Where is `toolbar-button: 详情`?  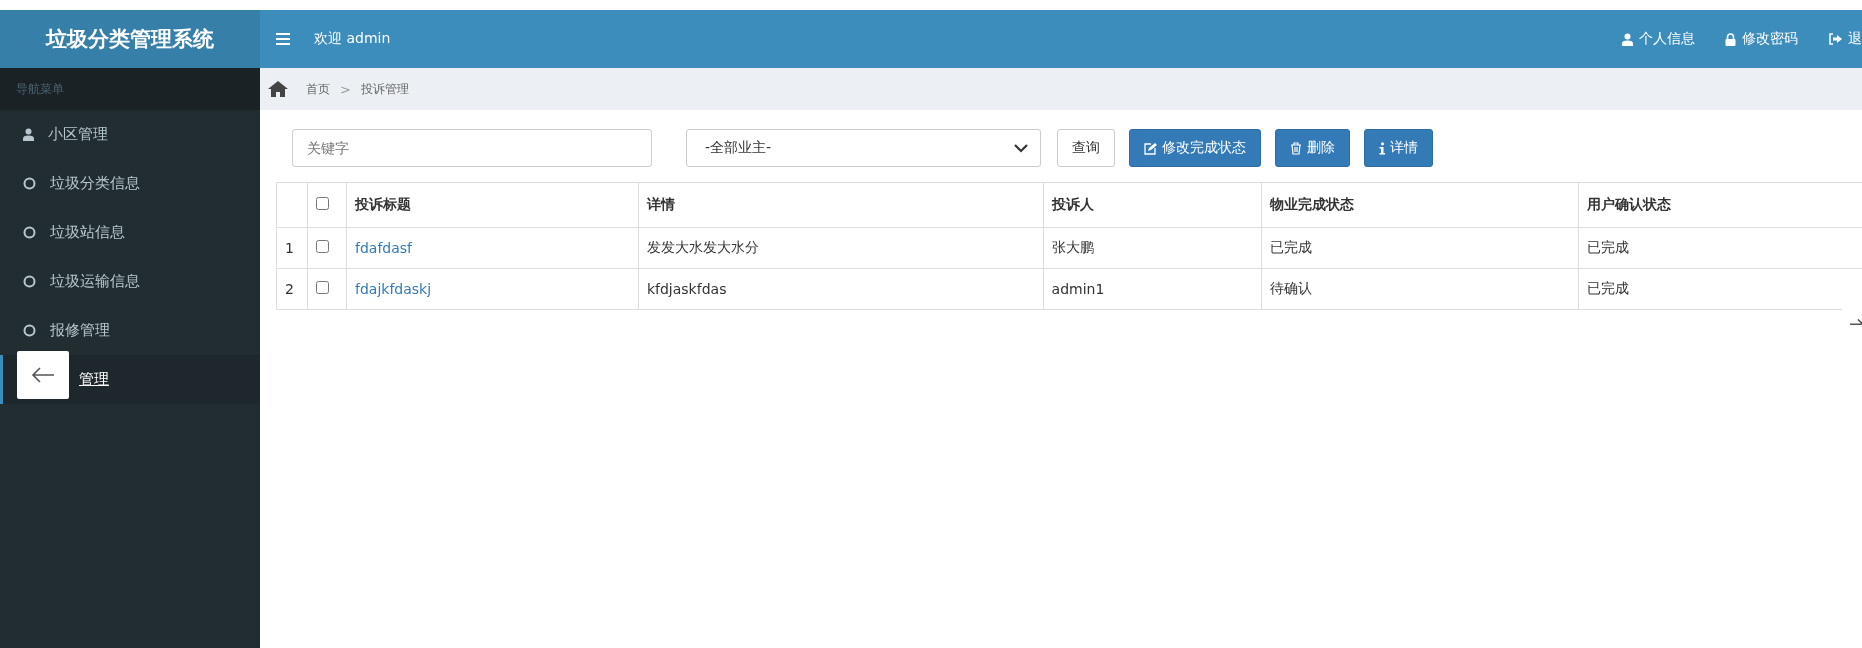 toolbar-button: 详情 is located at coordinates (1398, 148).